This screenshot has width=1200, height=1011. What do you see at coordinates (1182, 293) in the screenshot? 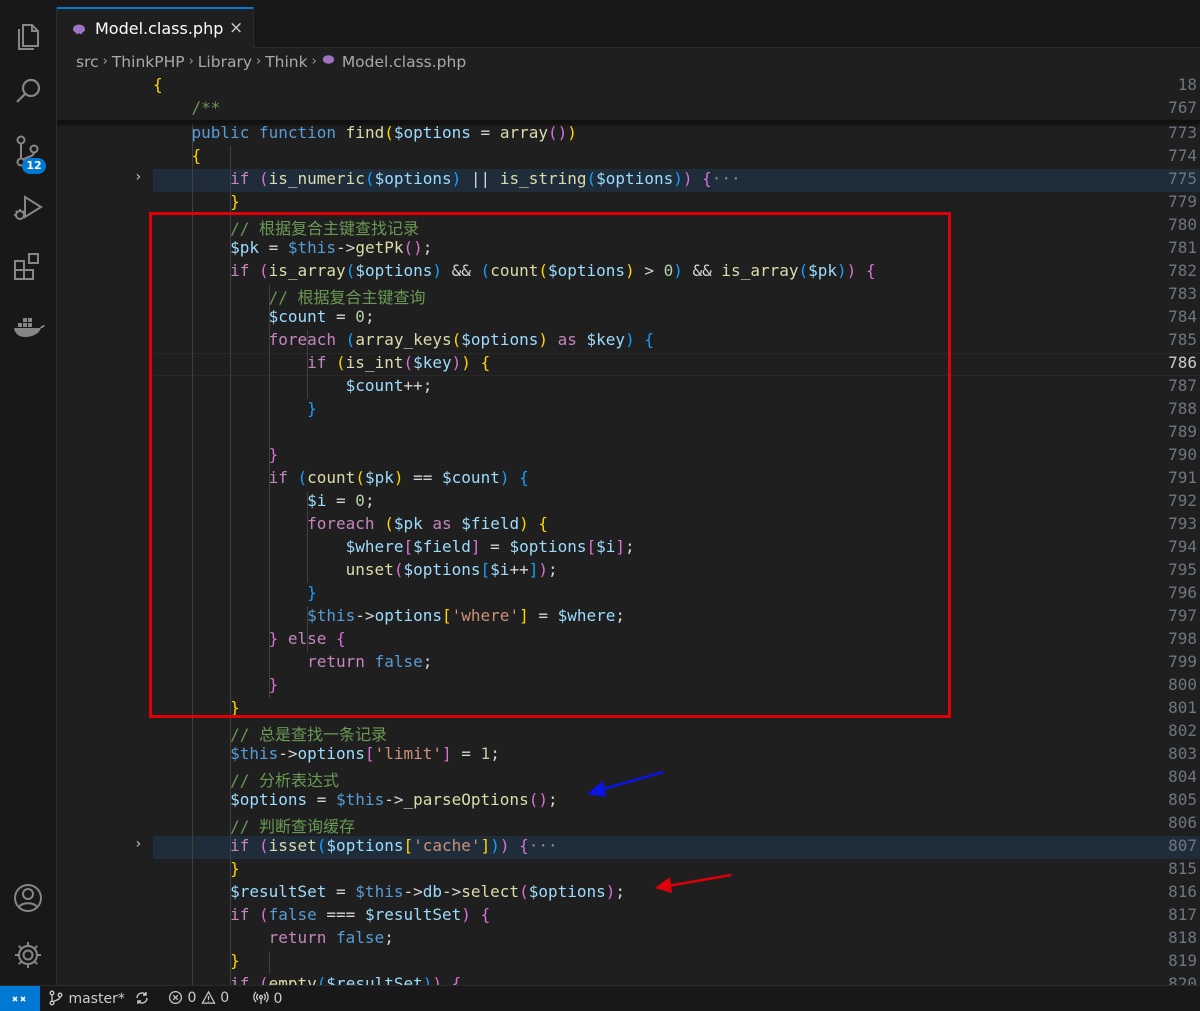
I see `line-number: 783` at bounding box center [1182, 293].